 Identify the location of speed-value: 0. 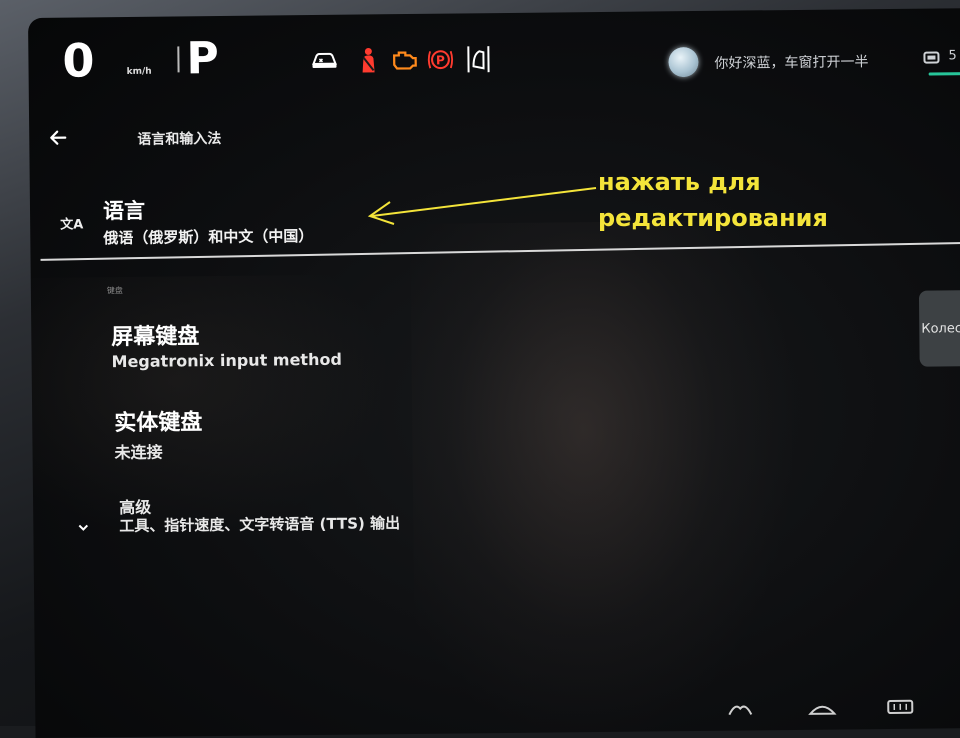
(78, 60).